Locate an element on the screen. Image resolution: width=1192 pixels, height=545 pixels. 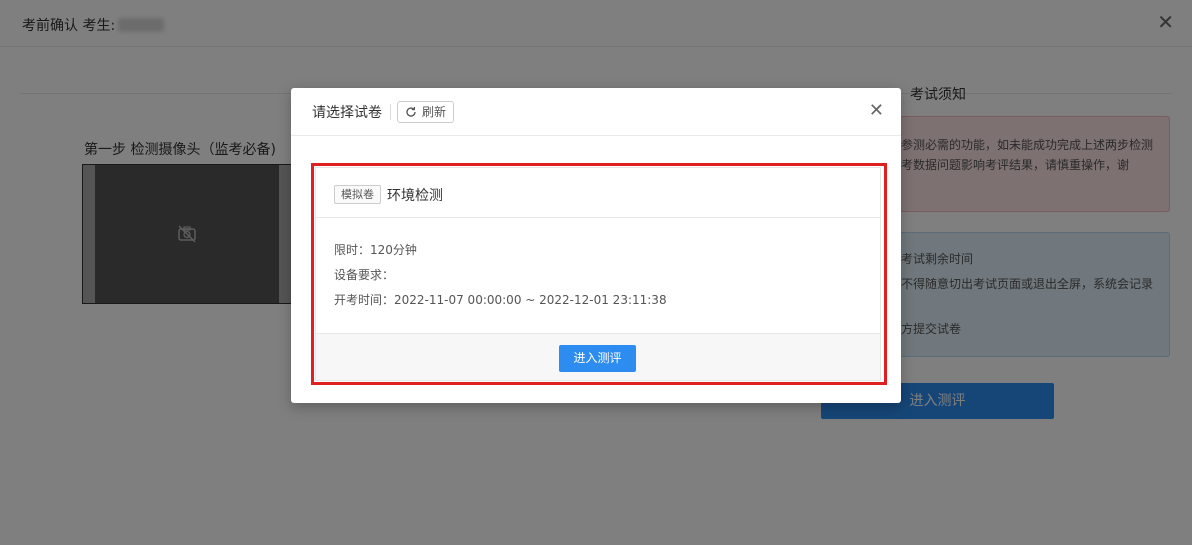
refresh-icon is located at coordinates (411, 111).